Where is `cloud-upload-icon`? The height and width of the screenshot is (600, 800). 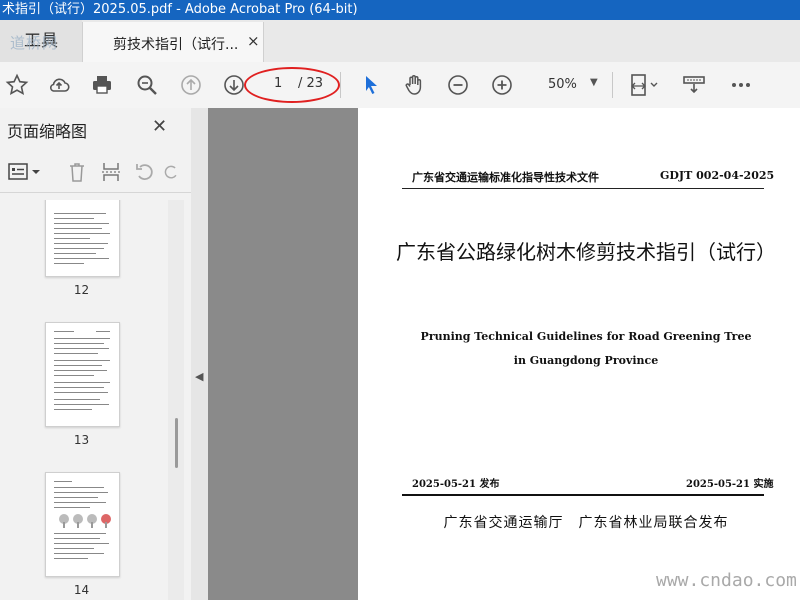 cloud-upload-icon is located at coordinates (59, 85).